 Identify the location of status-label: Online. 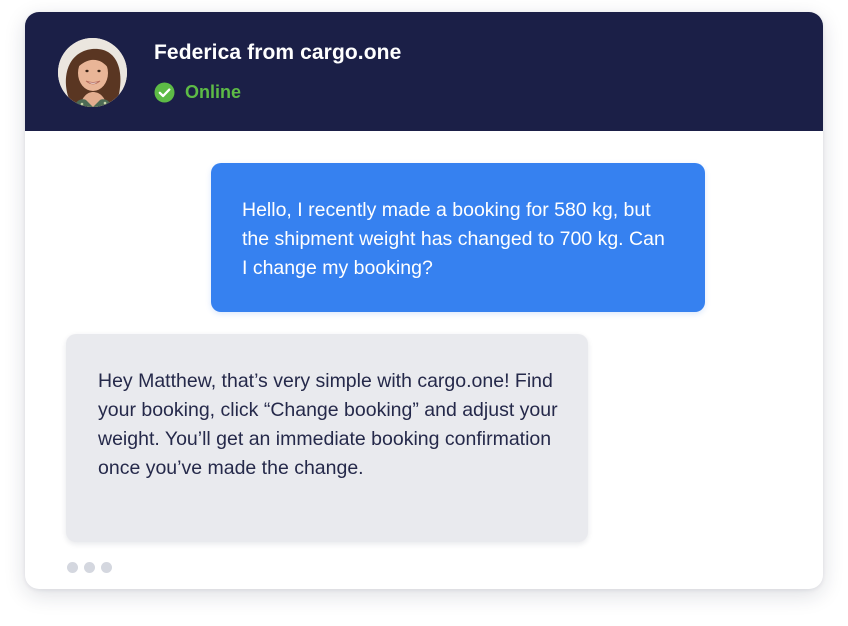
(213, 91).